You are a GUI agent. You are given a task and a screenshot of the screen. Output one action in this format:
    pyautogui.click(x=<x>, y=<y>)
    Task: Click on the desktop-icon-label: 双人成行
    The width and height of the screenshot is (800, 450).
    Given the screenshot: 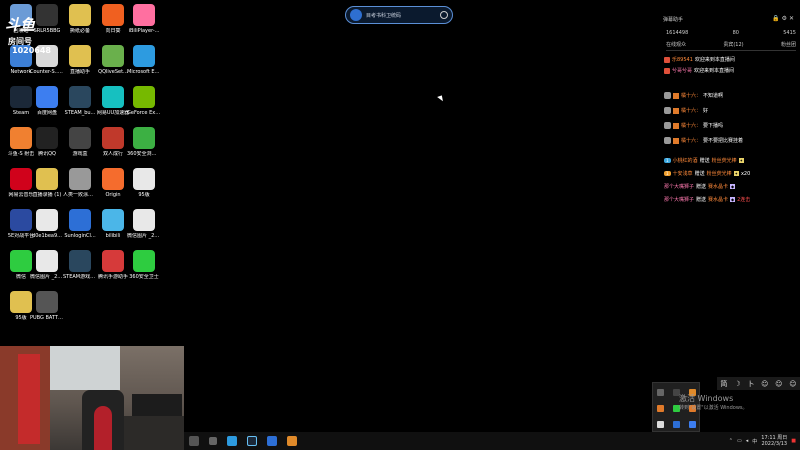 What is the action you would take?
    pyautogui.click(x=112, y=154)
    